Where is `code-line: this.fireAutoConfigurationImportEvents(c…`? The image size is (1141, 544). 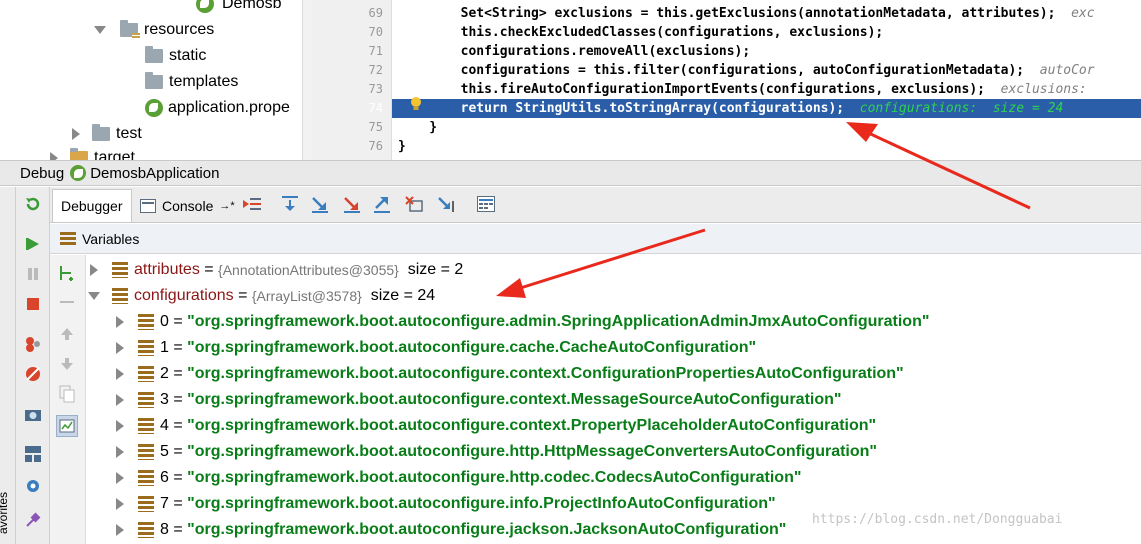 code-line: this.fireAutoConfigurationImportEvents(c… is located at coordinates (726, 89).